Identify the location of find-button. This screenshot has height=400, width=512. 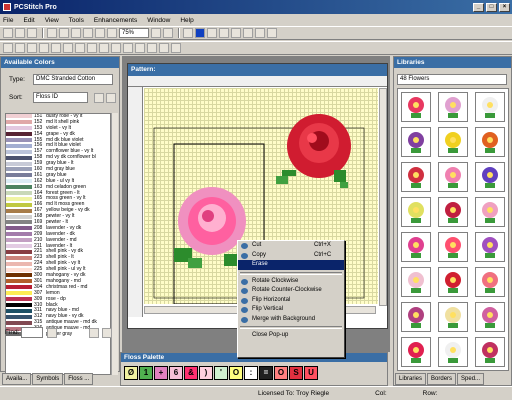
(52, 333).